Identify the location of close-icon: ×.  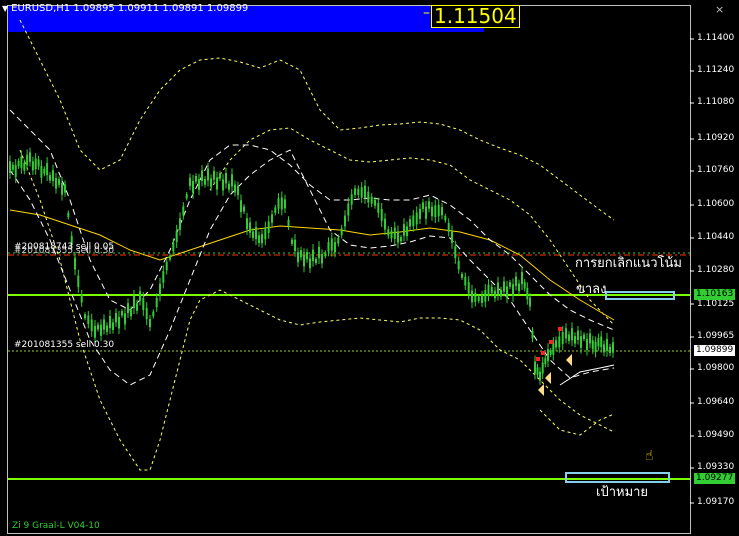
(719, 9).